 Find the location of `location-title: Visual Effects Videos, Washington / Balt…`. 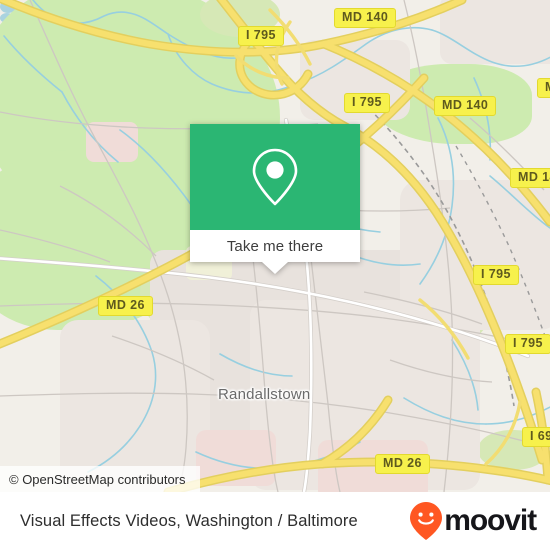

location-title: Visual Effects Videos, Washington / Balt… is located at coordinates (189, 520).